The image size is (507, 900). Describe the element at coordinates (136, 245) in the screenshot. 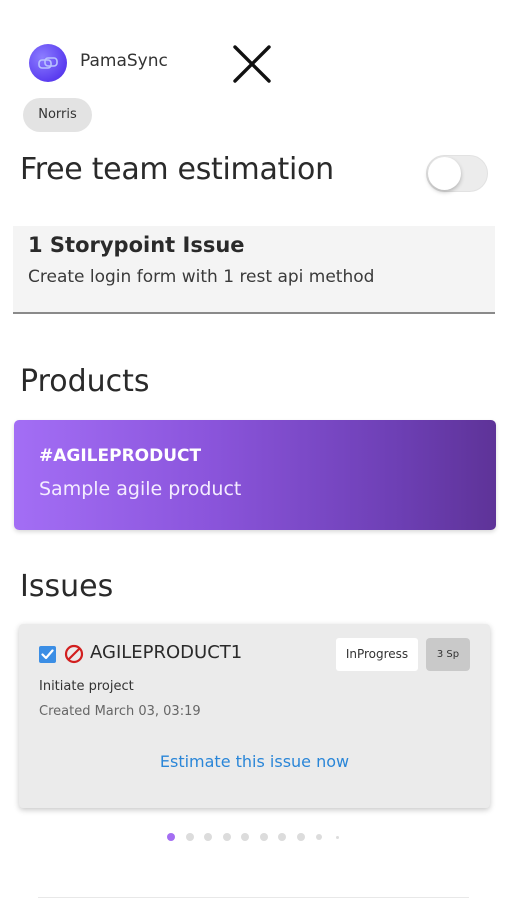

I see `storypoint-title: 1 Storypoint Issue` at that location.